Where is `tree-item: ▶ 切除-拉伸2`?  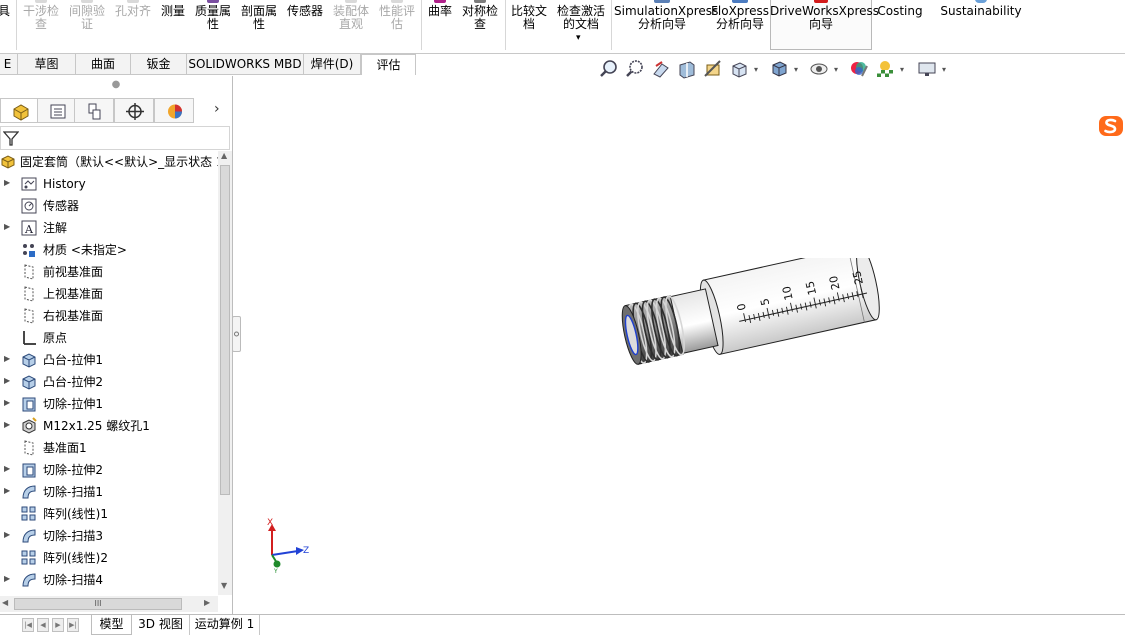 tree-item: ▶ 切除-拉伸2 is located at coordinates (109, 470).